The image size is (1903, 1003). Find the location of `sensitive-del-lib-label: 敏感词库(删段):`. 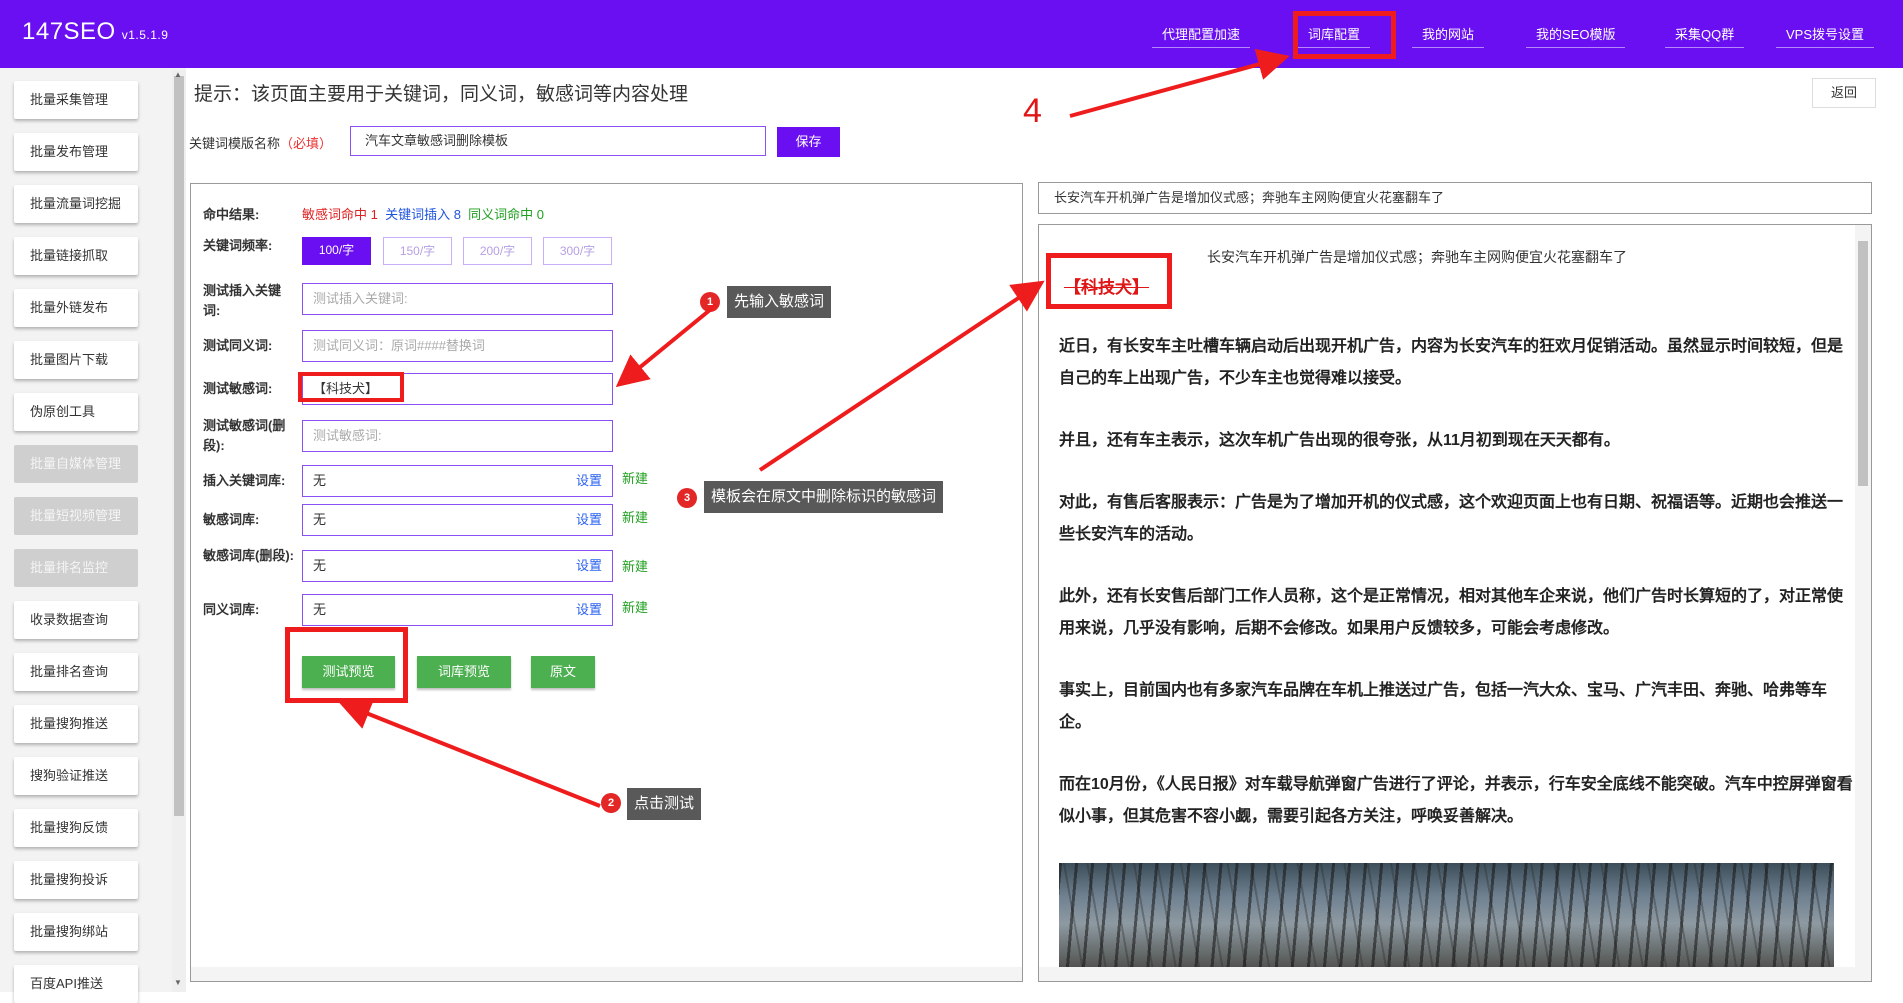

sensitive-del-lib-label: 敏感词库(删段): is located at coordinates (248, 555).